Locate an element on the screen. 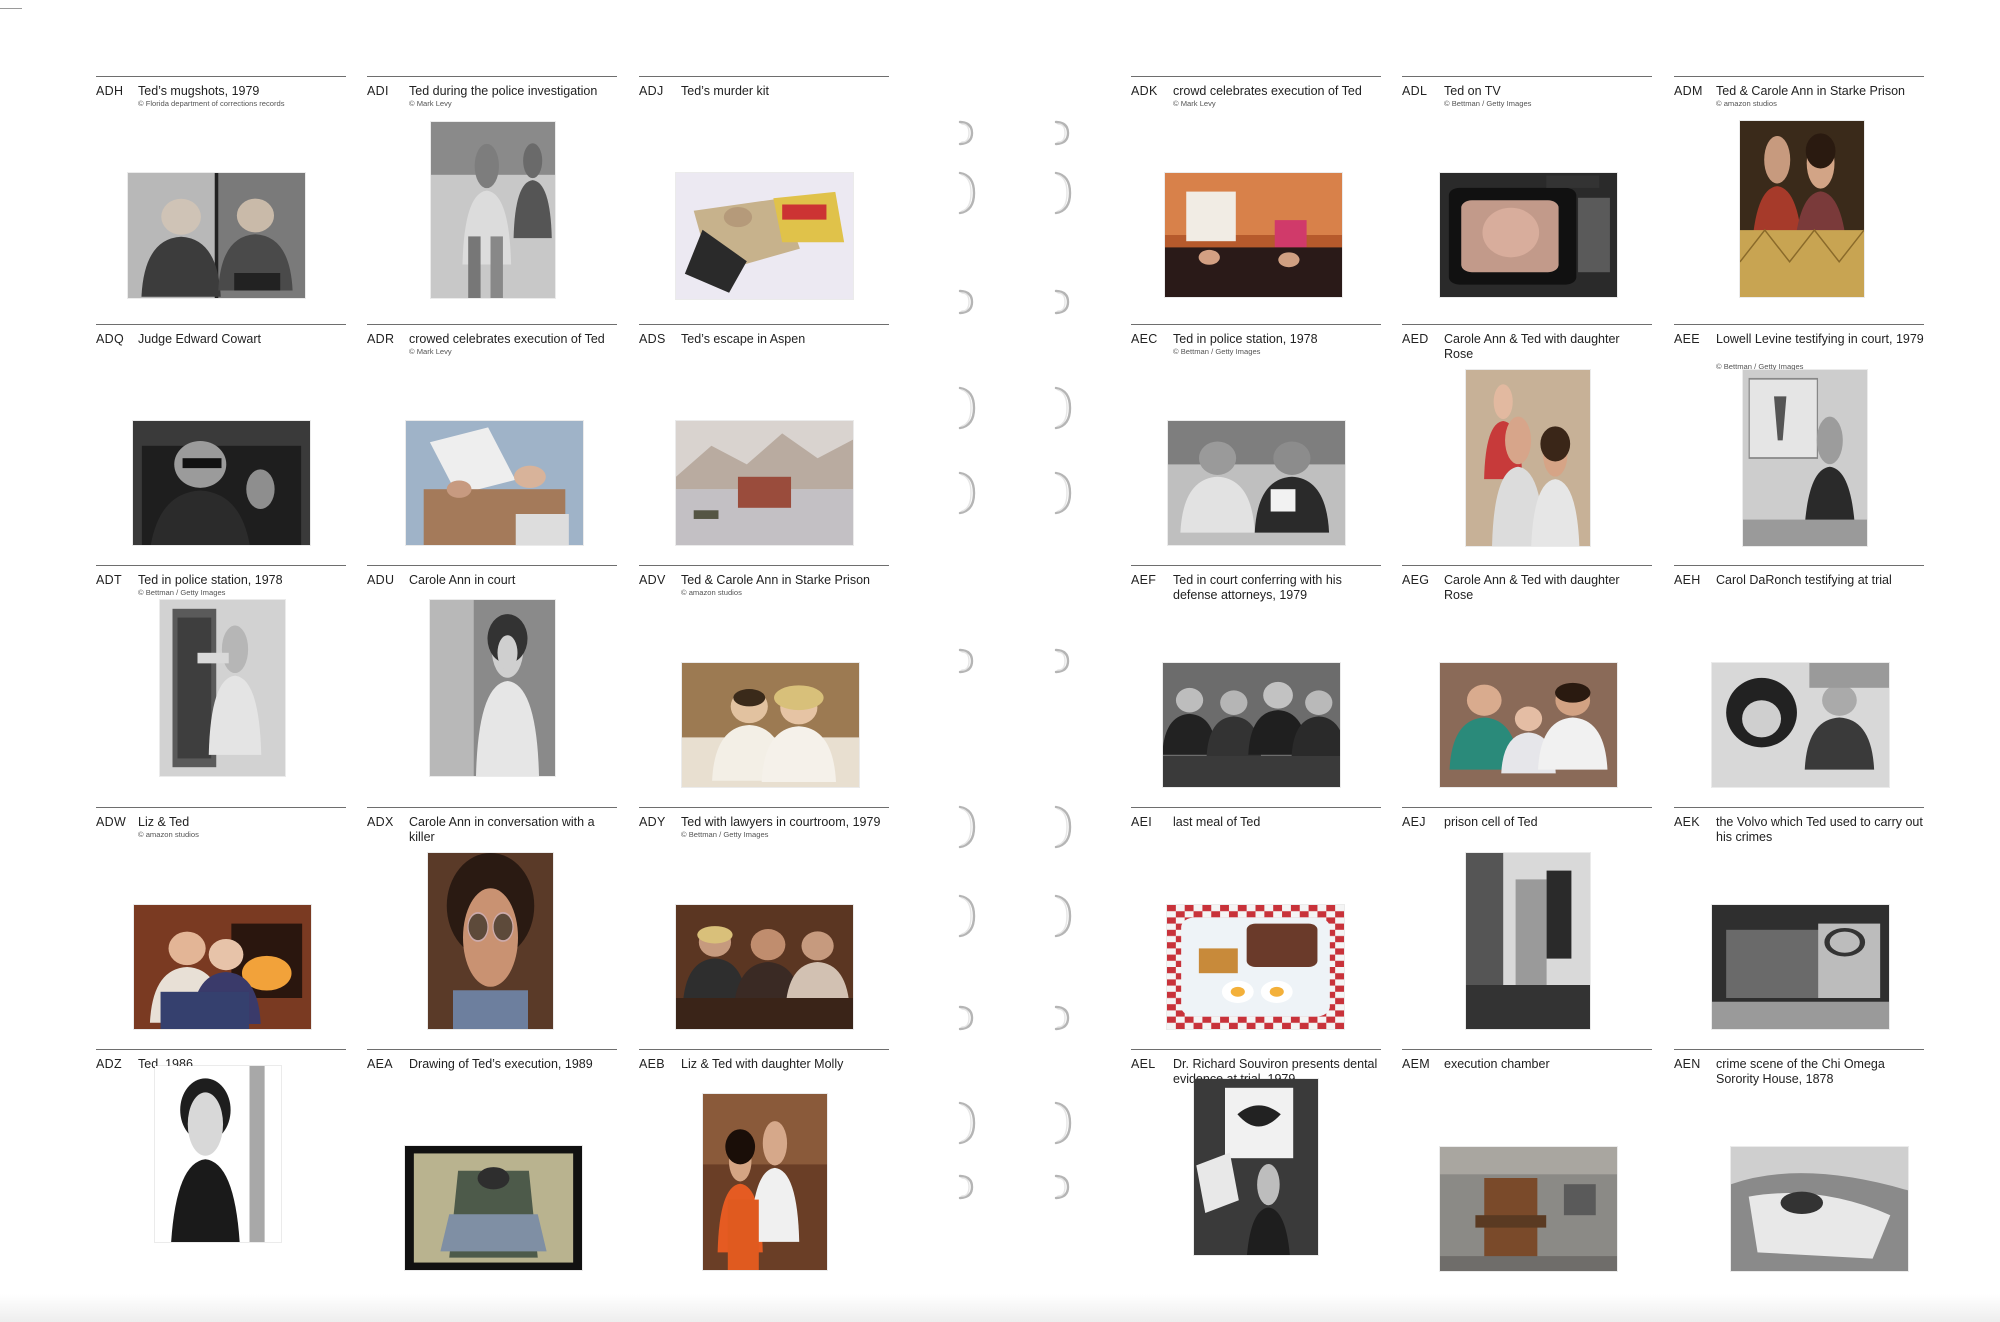  item-caption: Ted on TV is located at coordinates (1472, 91).